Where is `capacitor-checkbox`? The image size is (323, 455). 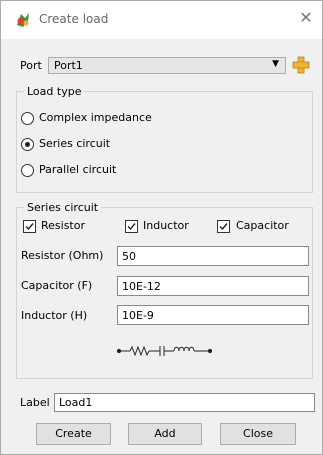
capacitor-checkbox is located at coordinates (223, 226).